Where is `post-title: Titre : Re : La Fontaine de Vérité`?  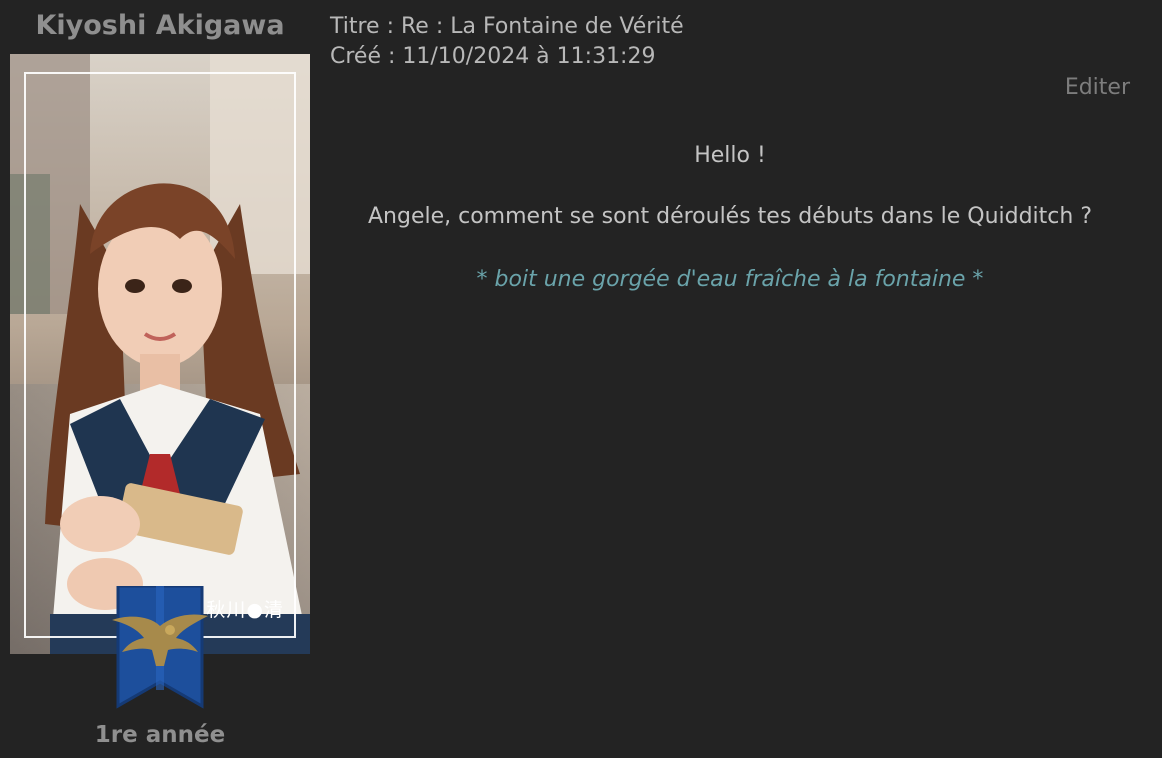 post-title: Titre : Re : La Fontaine de Vérité is located at coordinates (507, 26).